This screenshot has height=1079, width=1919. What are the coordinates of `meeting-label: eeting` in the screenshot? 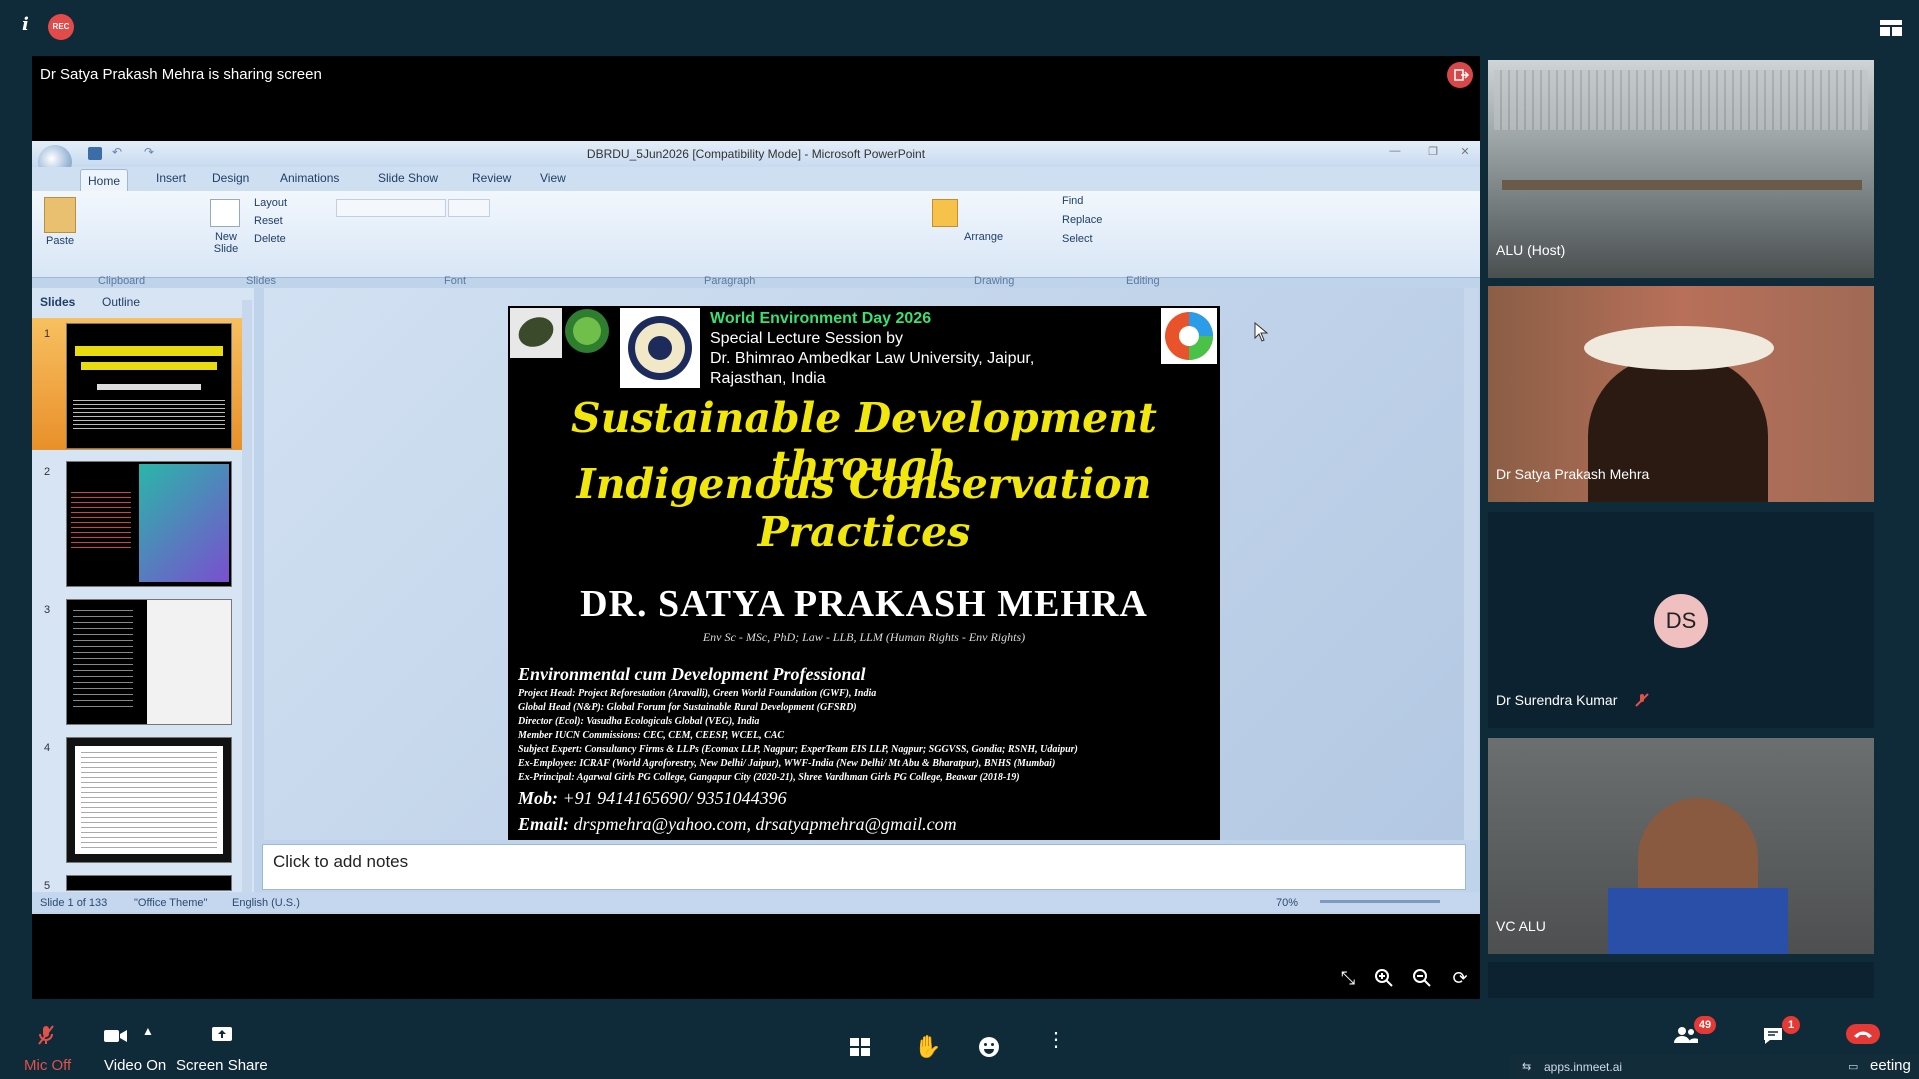 It's located at (1890, 1065).